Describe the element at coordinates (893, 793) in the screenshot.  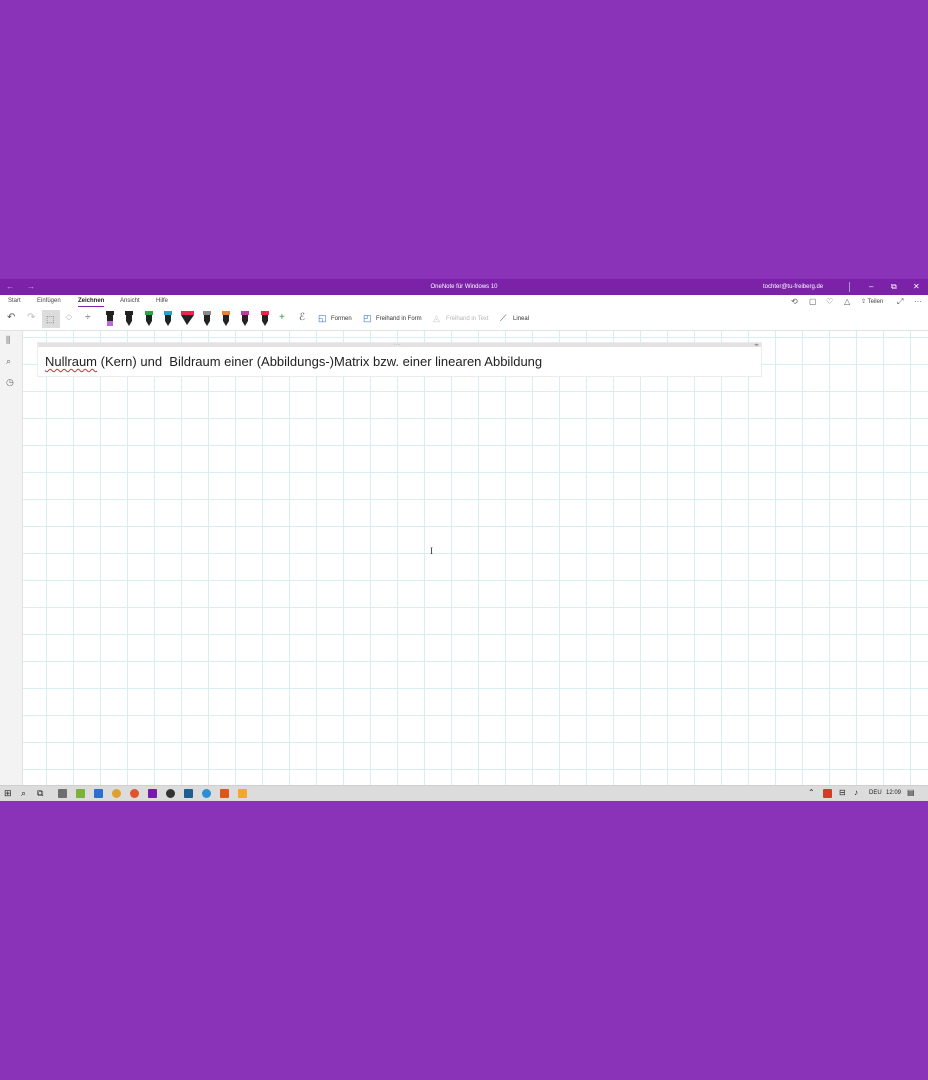
I see `clock: 12:09` at that location.